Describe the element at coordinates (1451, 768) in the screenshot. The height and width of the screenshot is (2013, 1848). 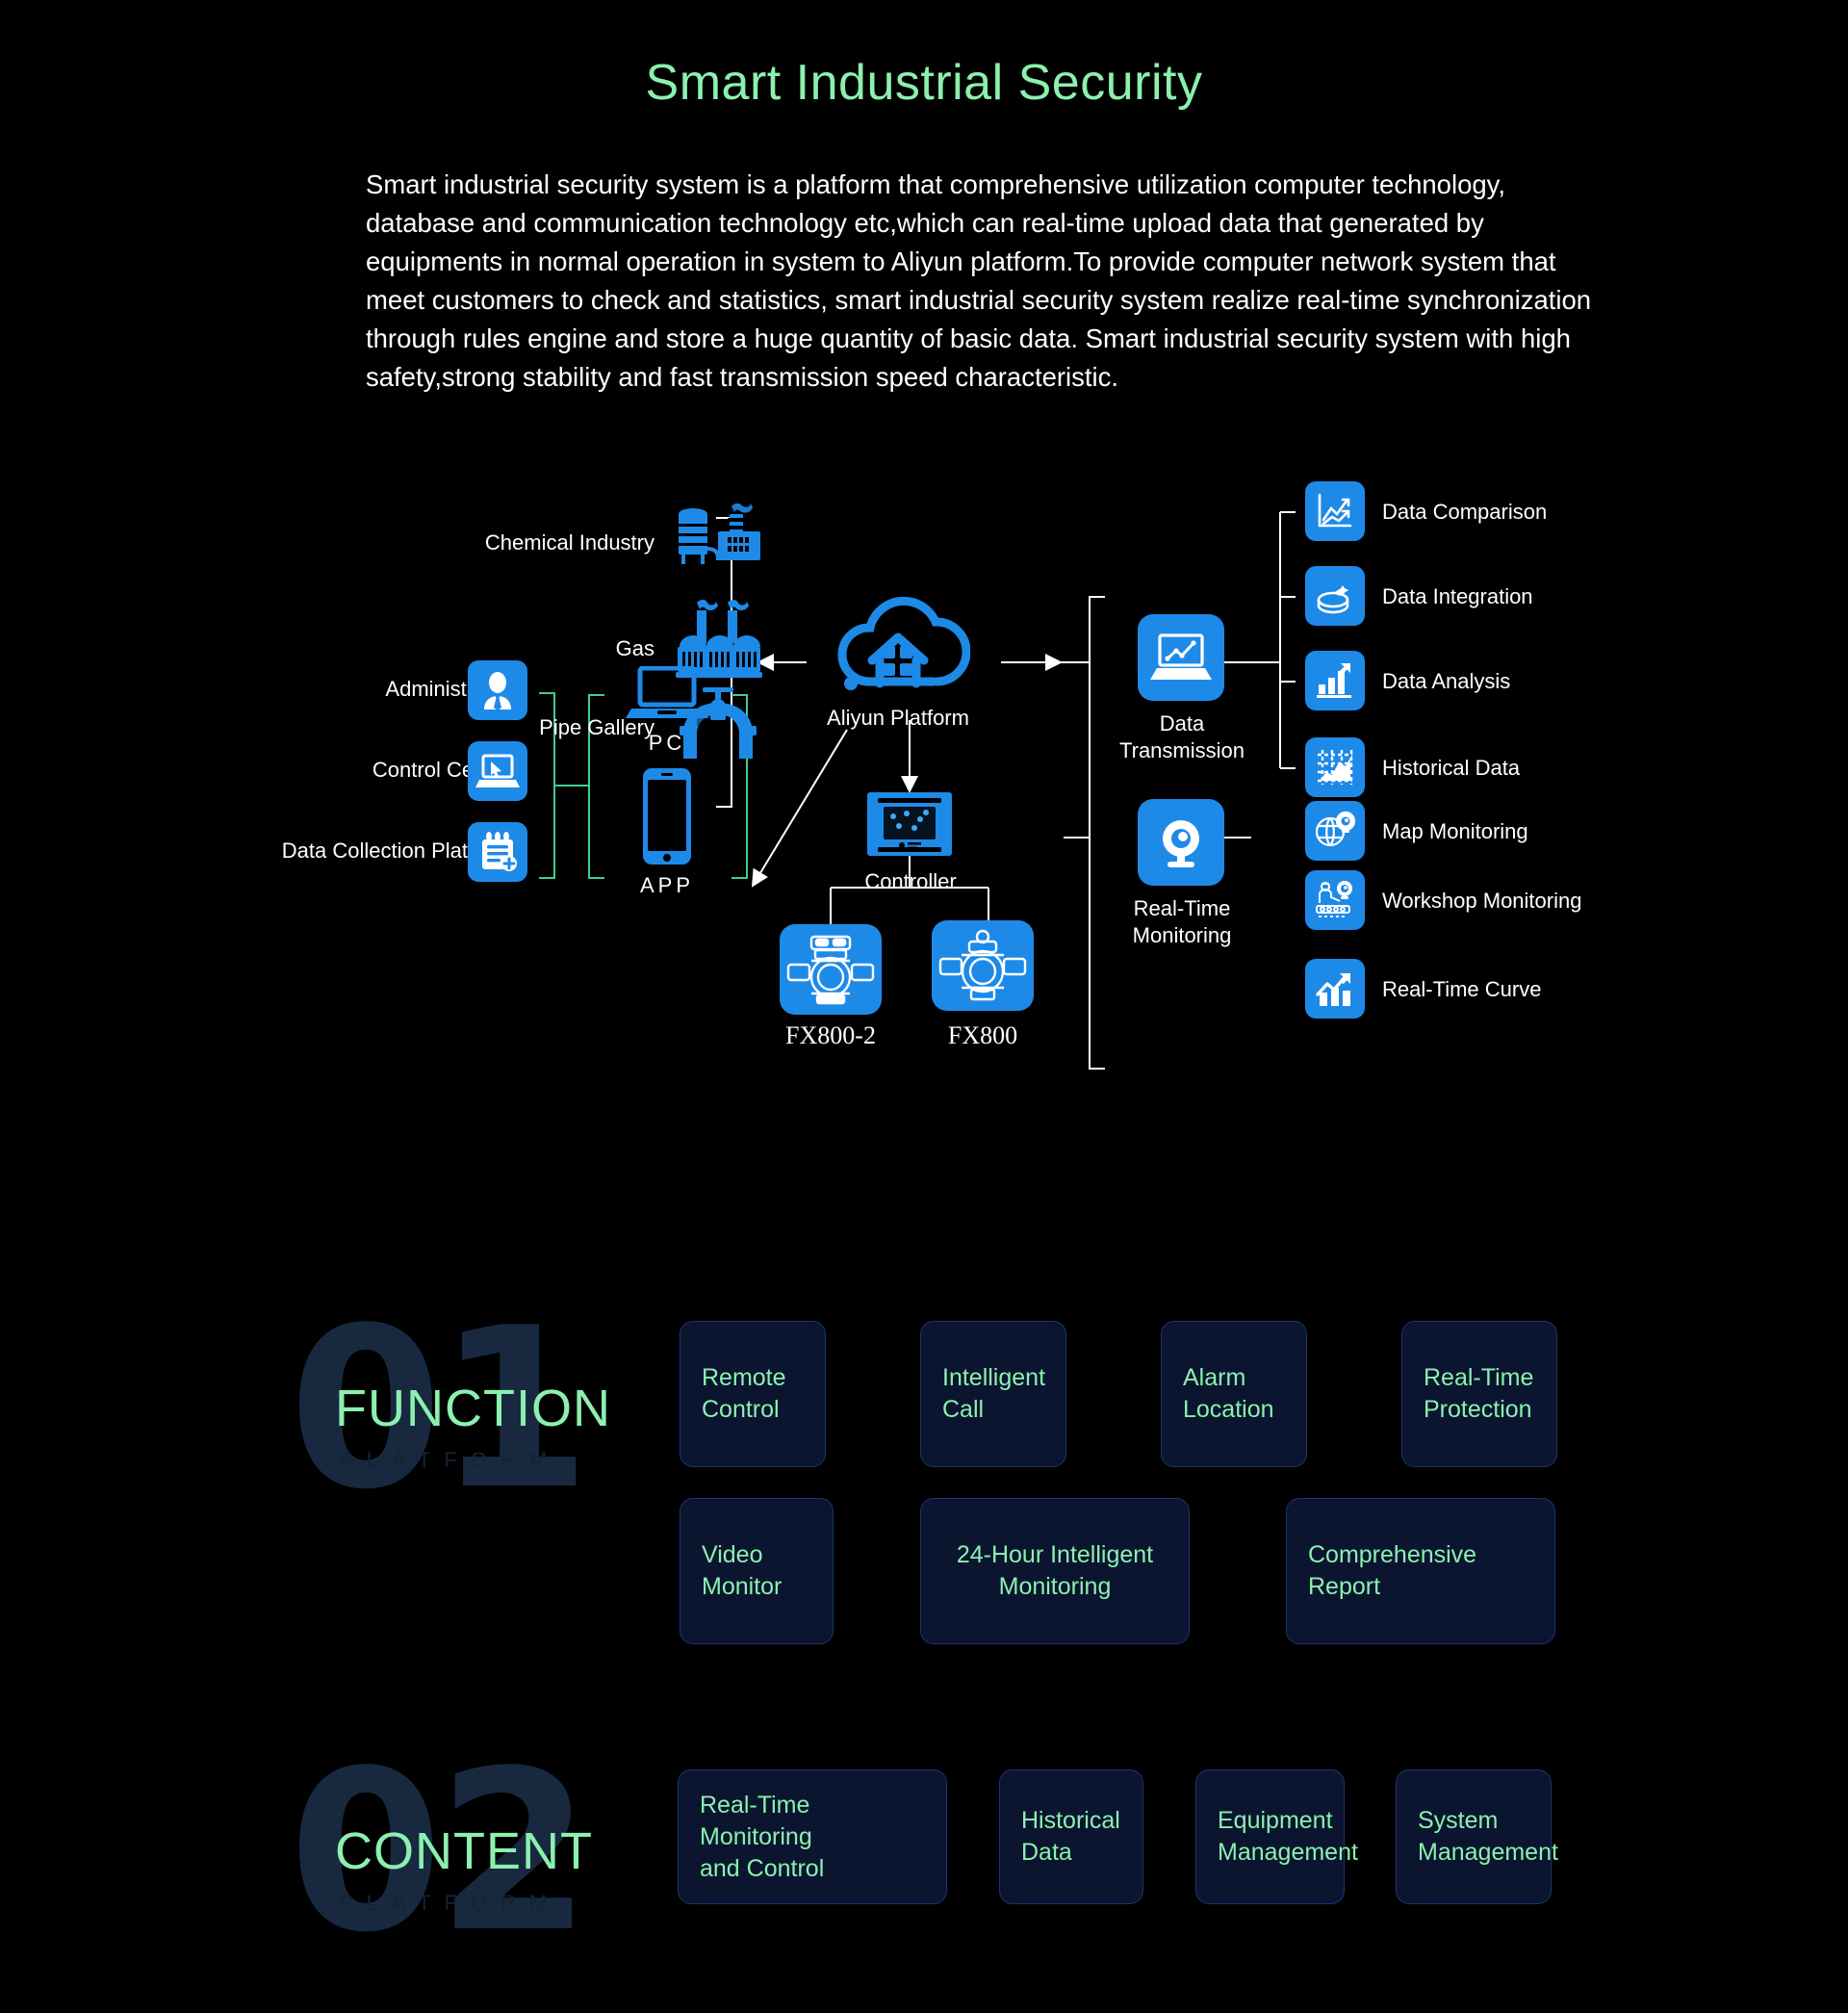
I see `data-output-label-3: Historical Data` at that location.